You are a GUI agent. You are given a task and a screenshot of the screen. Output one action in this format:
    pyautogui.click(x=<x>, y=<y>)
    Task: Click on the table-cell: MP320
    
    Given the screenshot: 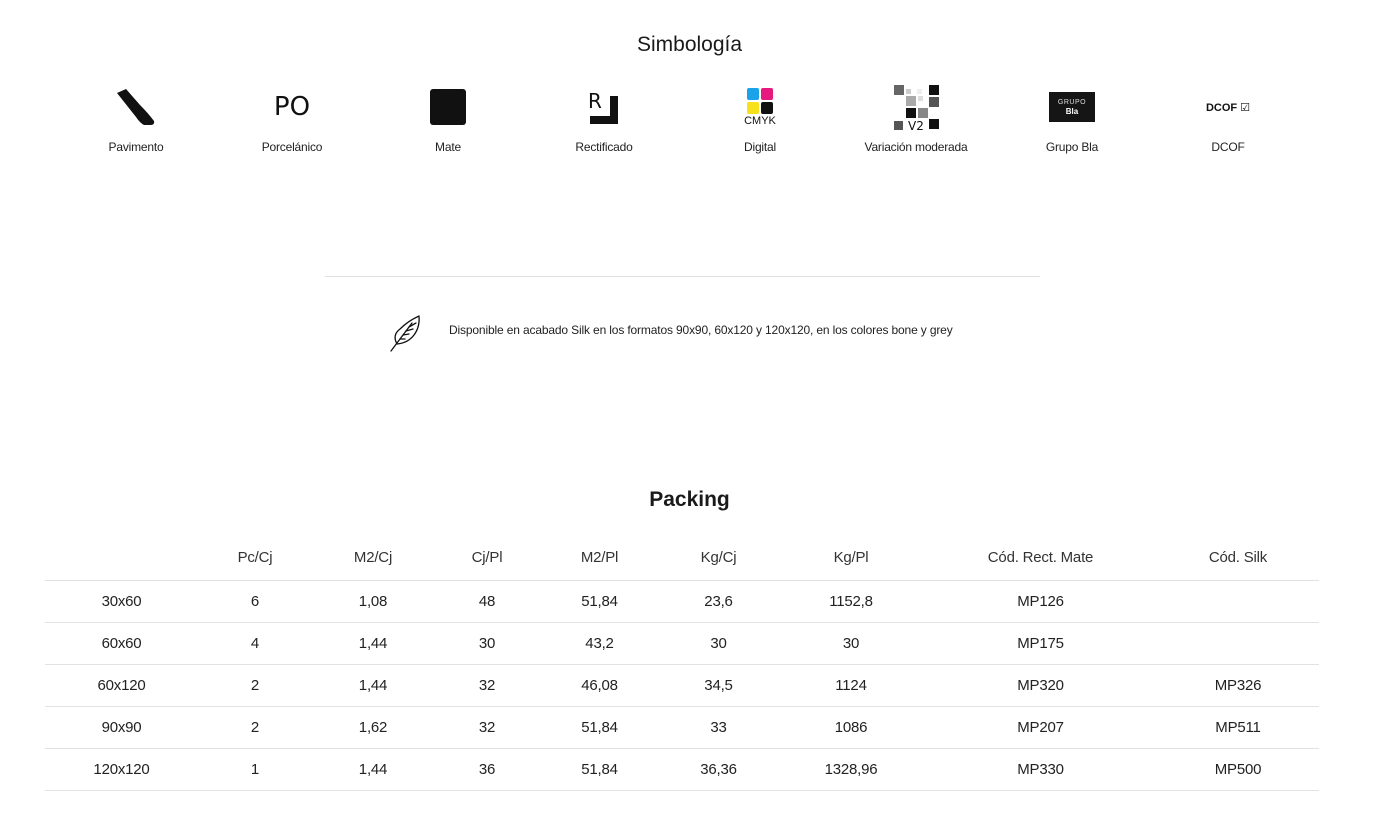 What is the action you would take?
    pyautogui.click(x=1040, y=685)
    